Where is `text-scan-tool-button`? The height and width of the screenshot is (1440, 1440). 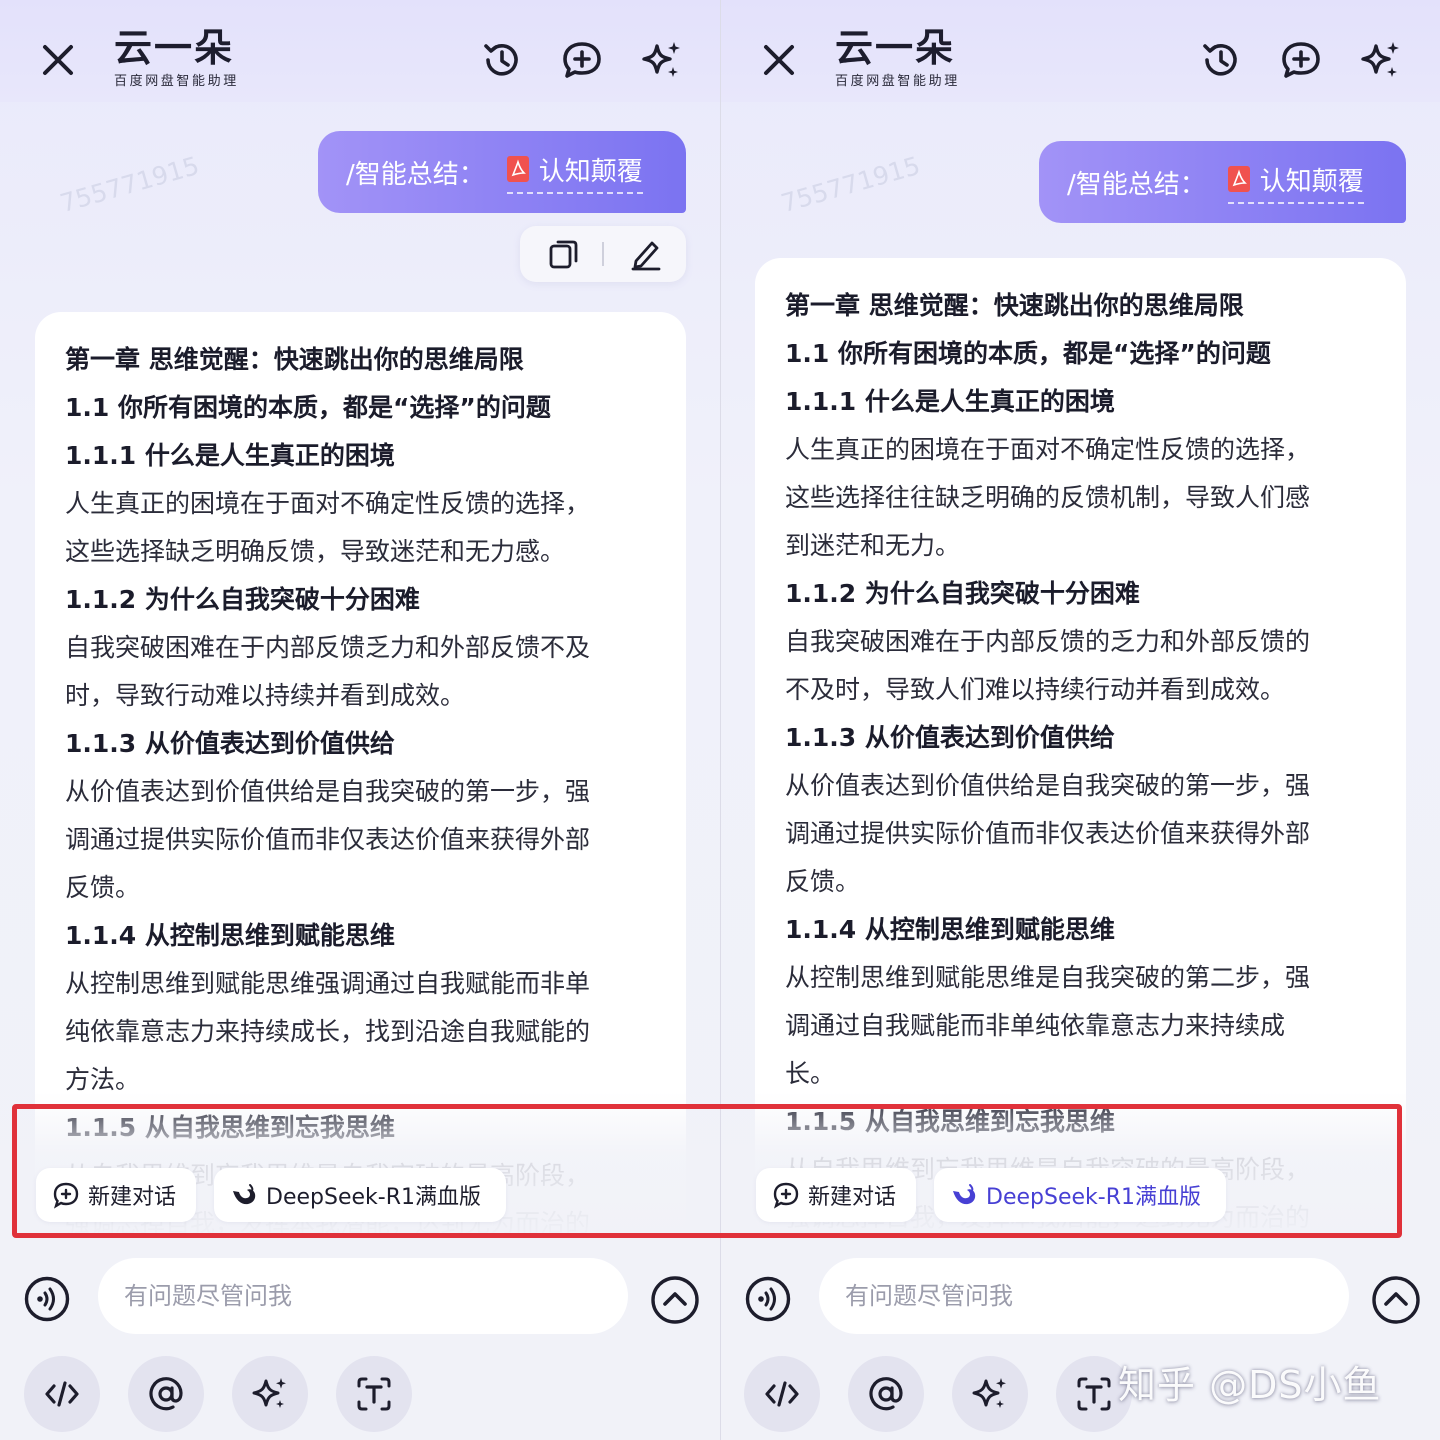
text-scan-tool-button is located at coordinates (374, 1394).